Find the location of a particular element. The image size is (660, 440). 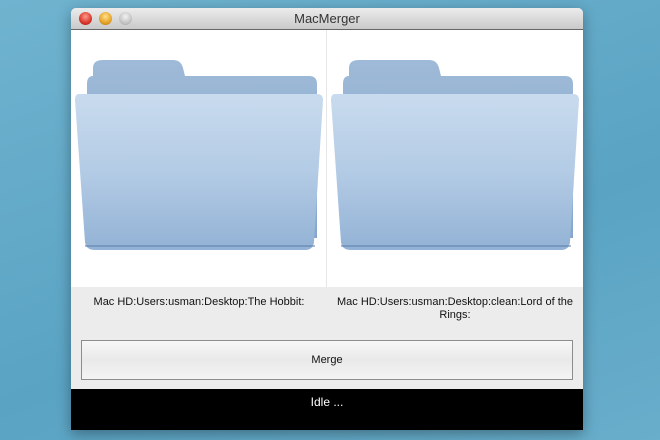

window-title: MacMerger is located at coordinates (327, 18).